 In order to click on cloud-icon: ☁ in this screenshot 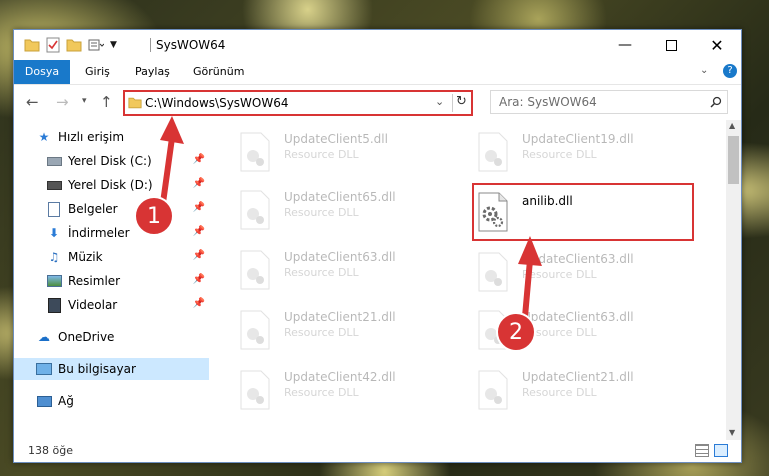, I will do `click(44, 337)`.